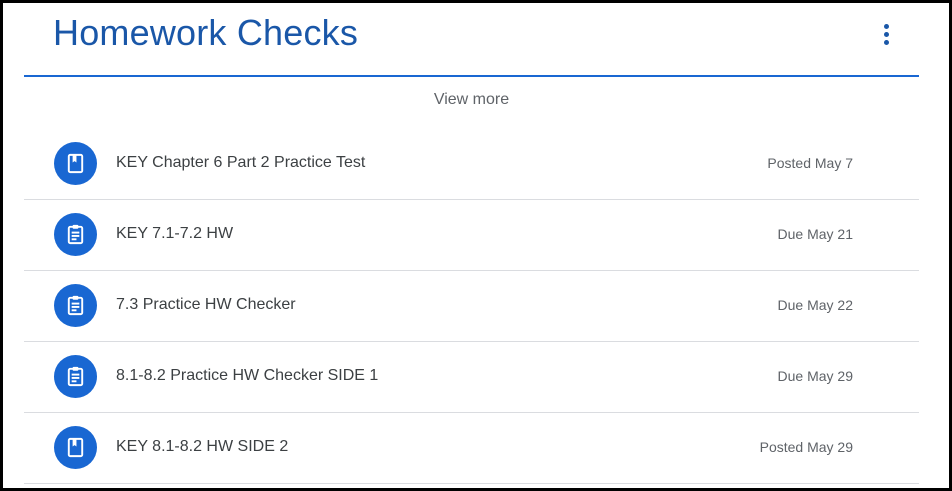 The width and height of the screenshot is (952, 491). I want to click on classwork-item-title: KEY 8.1-8.2 HW SIDE 2, so click(202, 446).